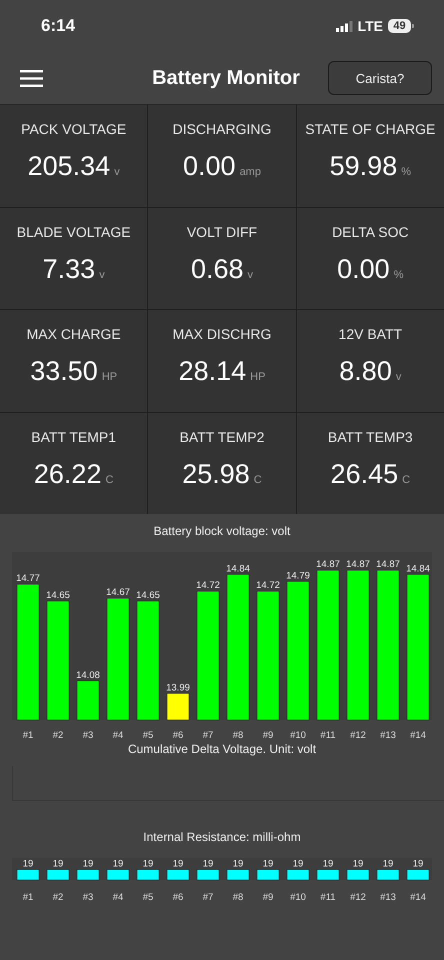  What do you see at coordinates (370, 26) in the screenshot?
I see `network-label: LTE` at bounding box center [370, 26].